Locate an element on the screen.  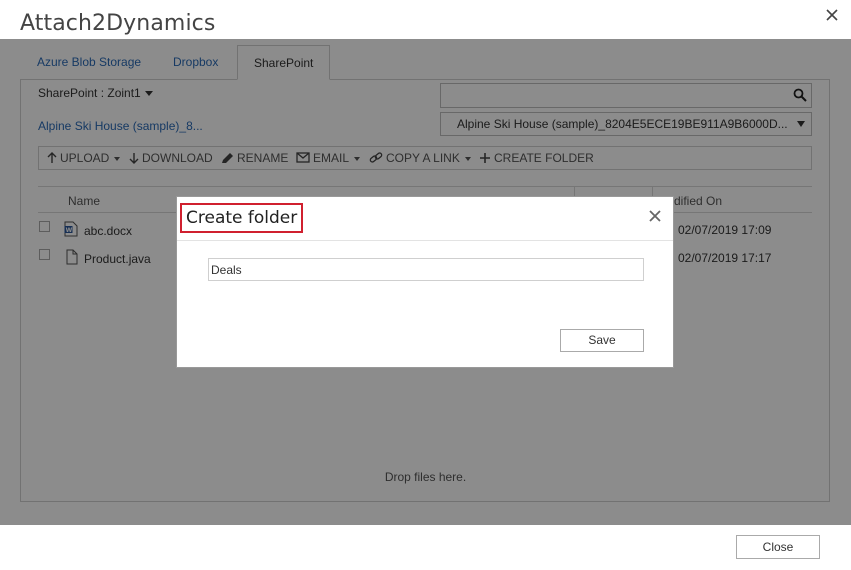
save-button: Save is located at coordinates (602, 340).